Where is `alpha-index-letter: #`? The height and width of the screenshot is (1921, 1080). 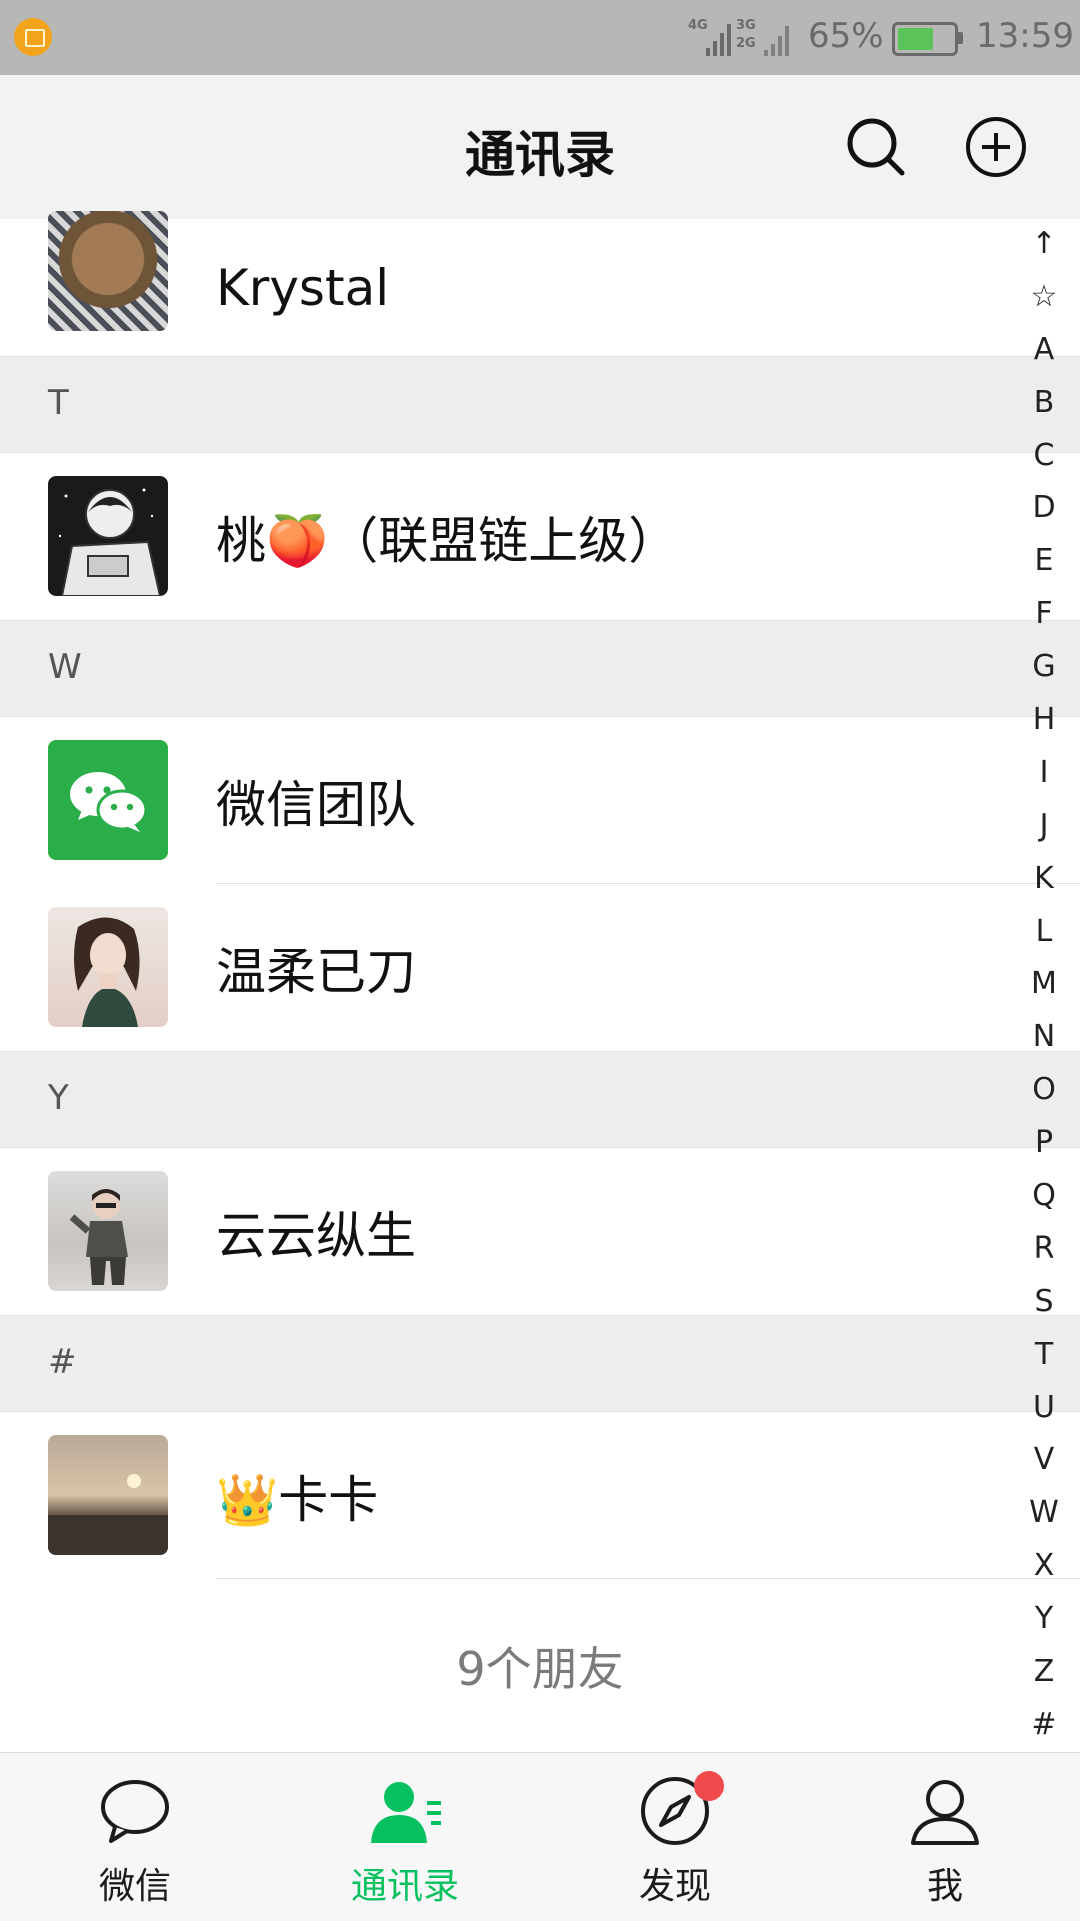 alpha-index-letter: # is located at coordinates (1044, 1725).